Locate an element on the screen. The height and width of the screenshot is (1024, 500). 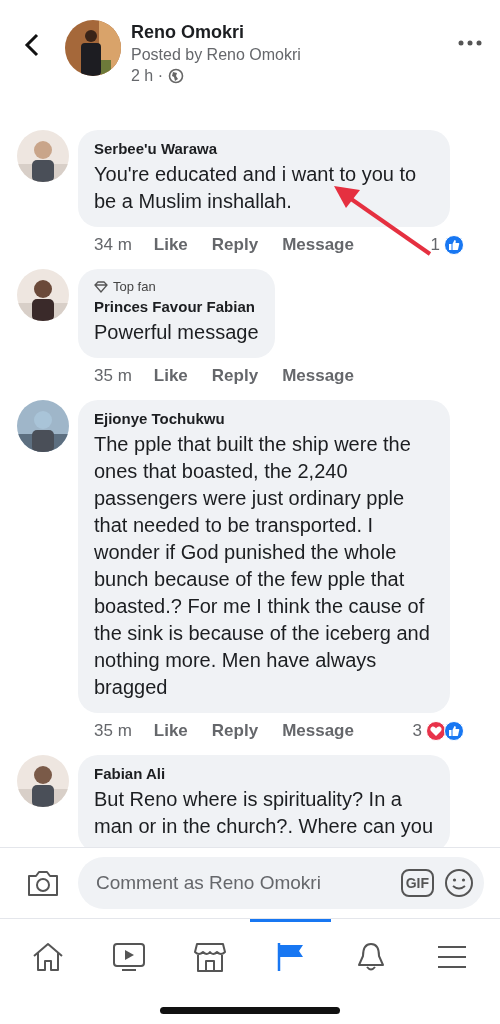
comment-text: Powerful message is located at coordinates (176, 332).